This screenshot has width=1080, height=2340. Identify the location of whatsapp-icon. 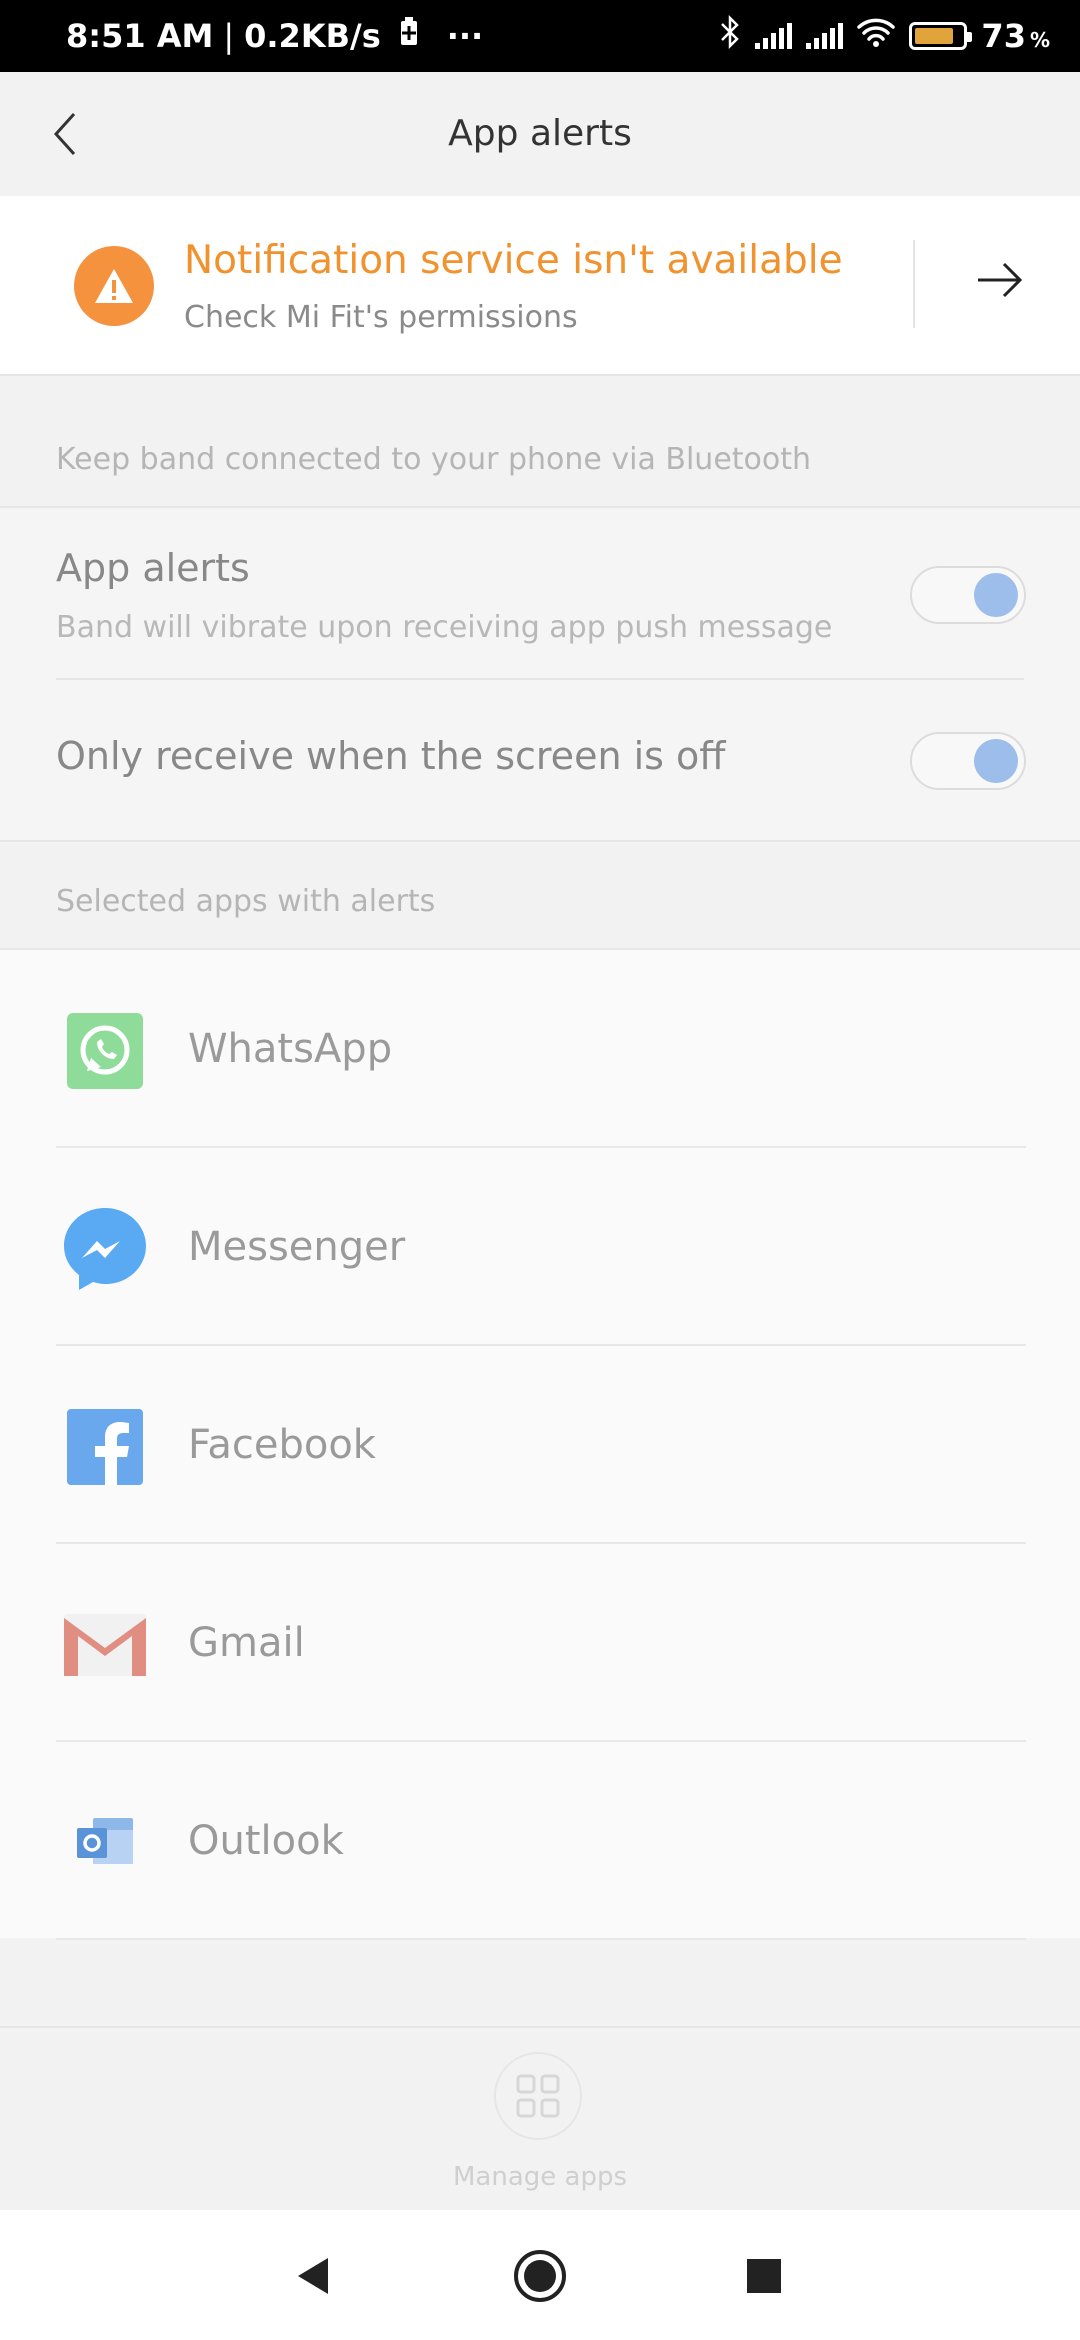
(105, 1051).